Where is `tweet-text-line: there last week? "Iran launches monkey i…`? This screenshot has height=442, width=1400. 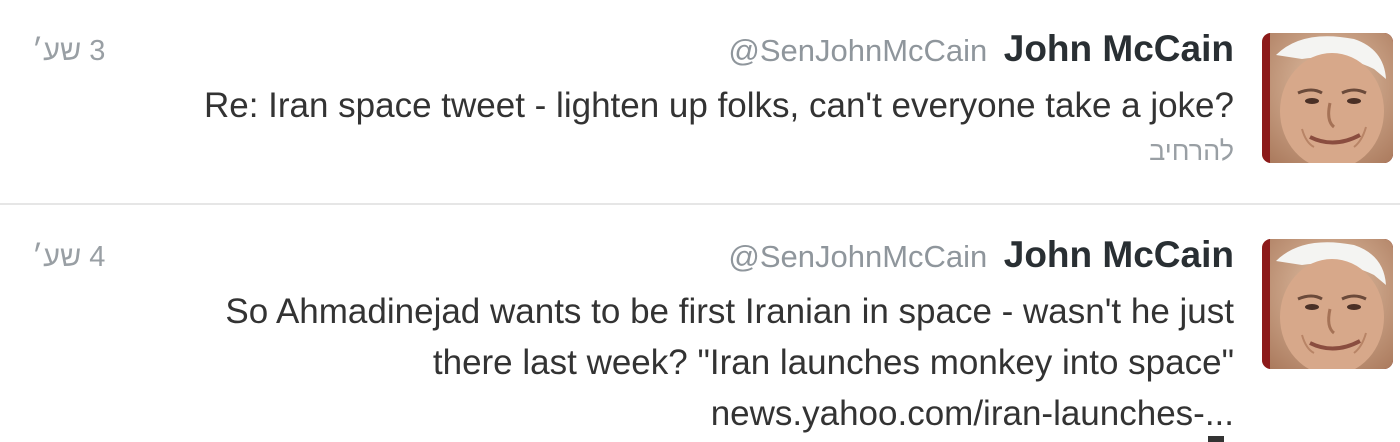
tweet-text-line: there last week? "Iran launches monkey i… is located at coordinates (833, 362).